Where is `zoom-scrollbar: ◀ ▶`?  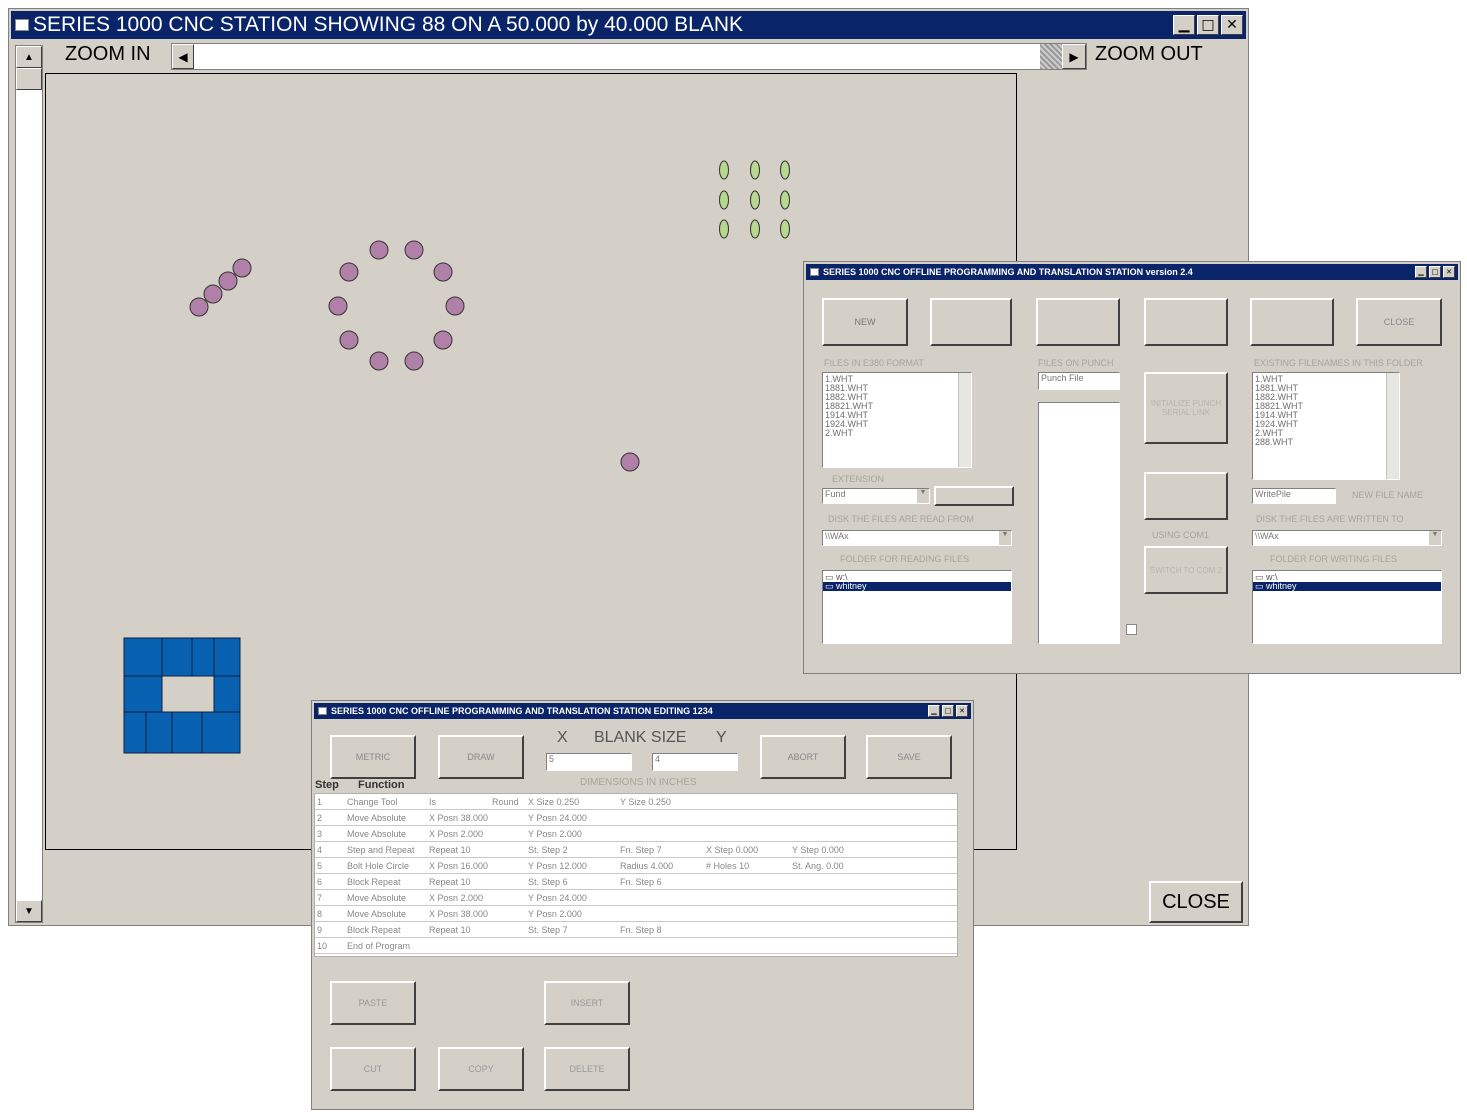 zoom-scrollbar: ◀ ▶ is located at coordinates (629, 56).